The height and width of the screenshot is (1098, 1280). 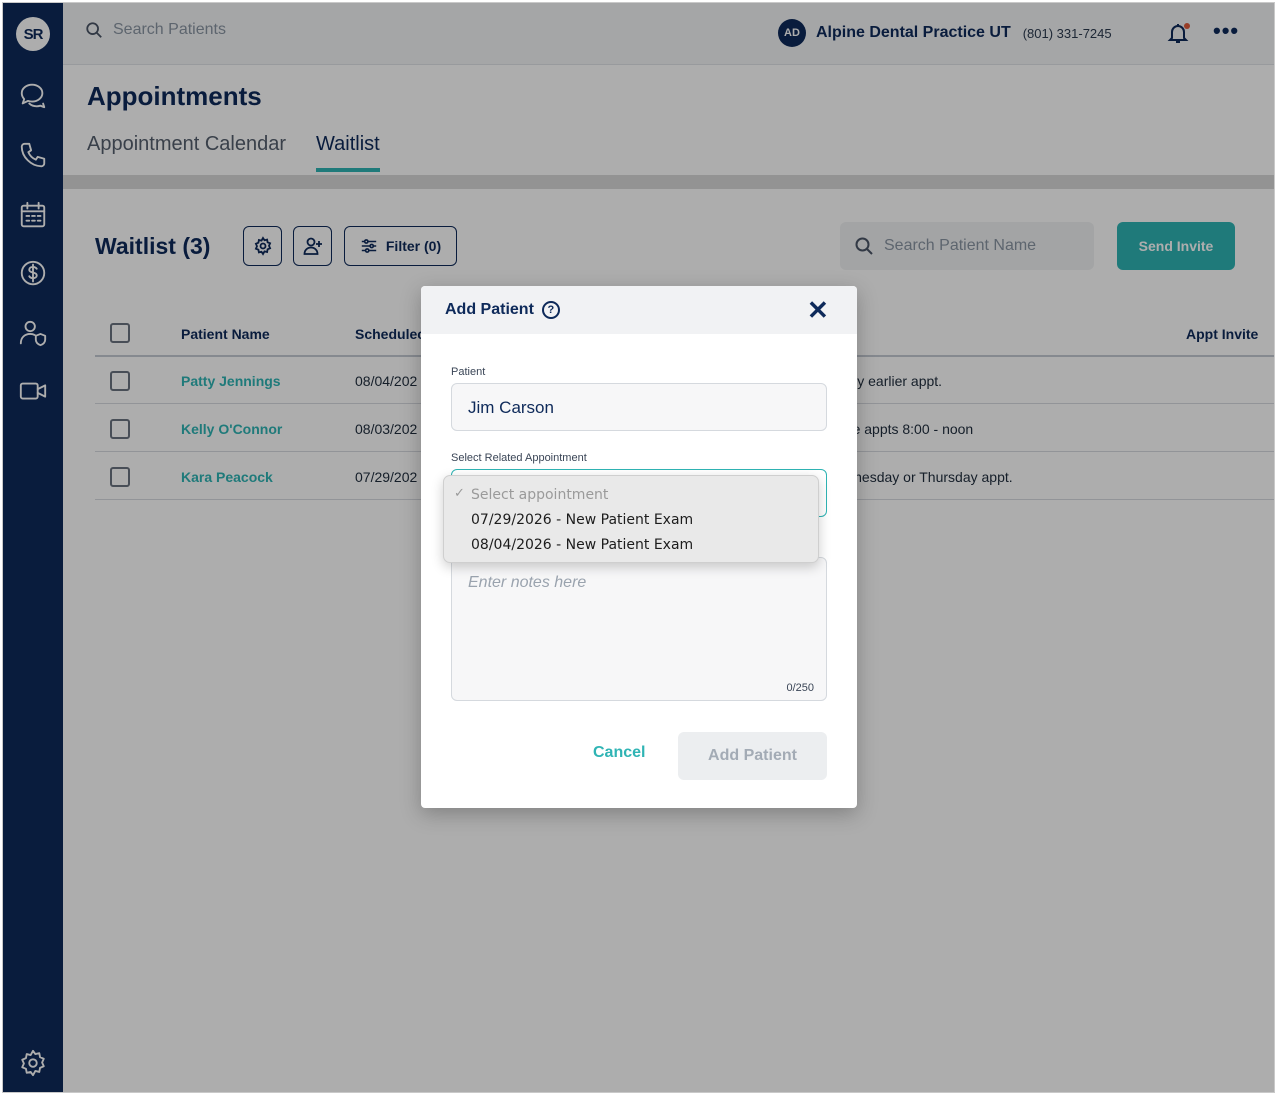 I want to click on help-icon: ?, so click(x=550, y=310).